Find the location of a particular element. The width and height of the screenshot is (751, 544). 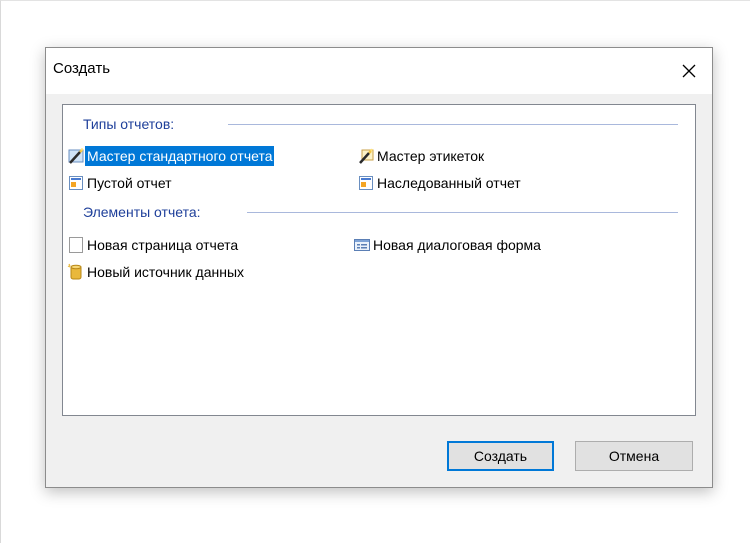

item-new-dialog-form: Новая диалоговая форма is located at coordinates (448, 245).